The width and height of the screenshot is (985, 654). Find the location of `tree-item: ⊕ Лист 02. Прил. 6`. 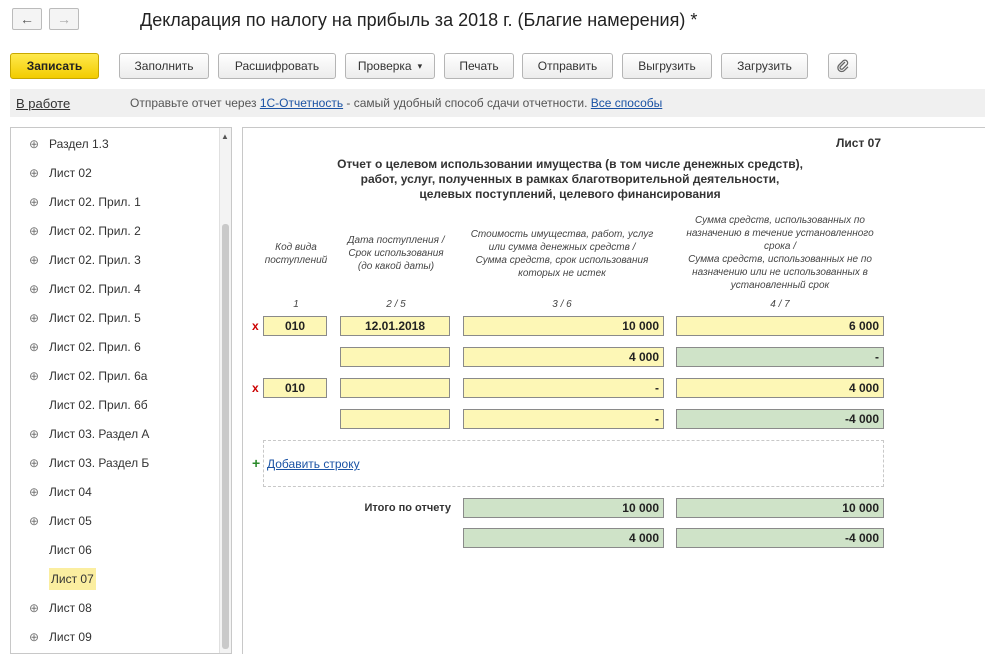

tree-item: ⊕ Лист 02. Прил. 6 is located at coordinates (114, 346).